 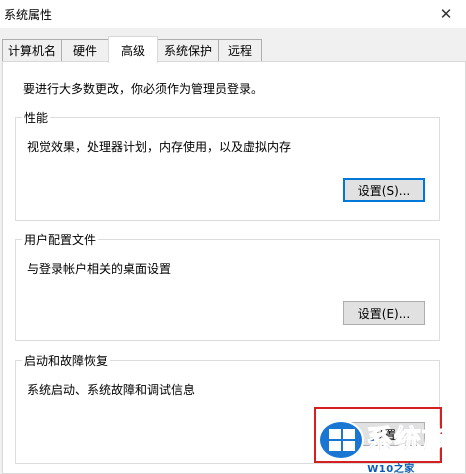 What do you see at coordinates (133, 49) in the screenshot?
I see `tab-advanced: 高级` at bounding box center [133, 49].